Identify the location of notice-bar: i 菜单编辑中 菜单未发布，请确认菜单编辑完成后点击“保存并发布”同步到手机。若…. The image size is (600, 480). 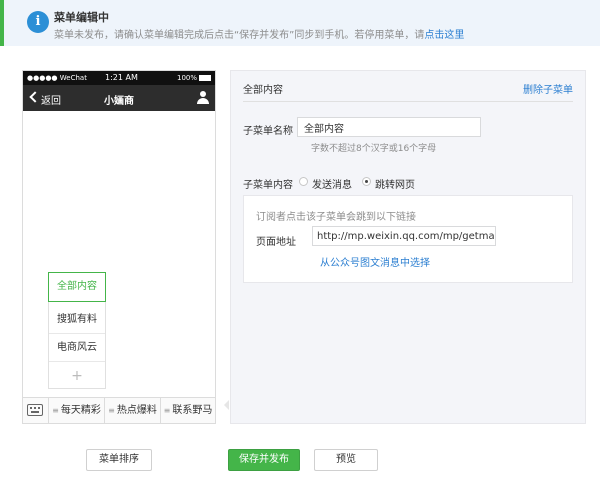
(300, 23).